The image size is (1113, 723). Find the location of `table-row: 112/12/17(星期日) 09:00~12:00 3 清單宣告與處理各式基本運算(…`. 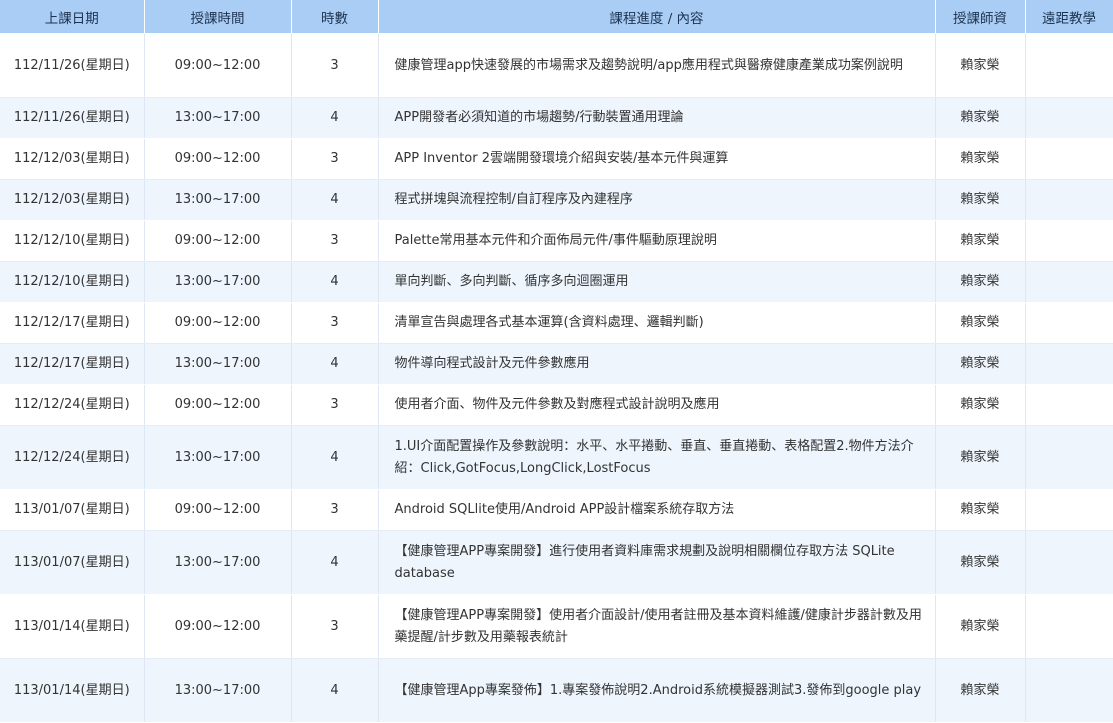

table-row: 112/12/17(星期日) 09:00~12:00 3 清單宣告與處理各式基本運算(… is located at coordinates (556, 323).